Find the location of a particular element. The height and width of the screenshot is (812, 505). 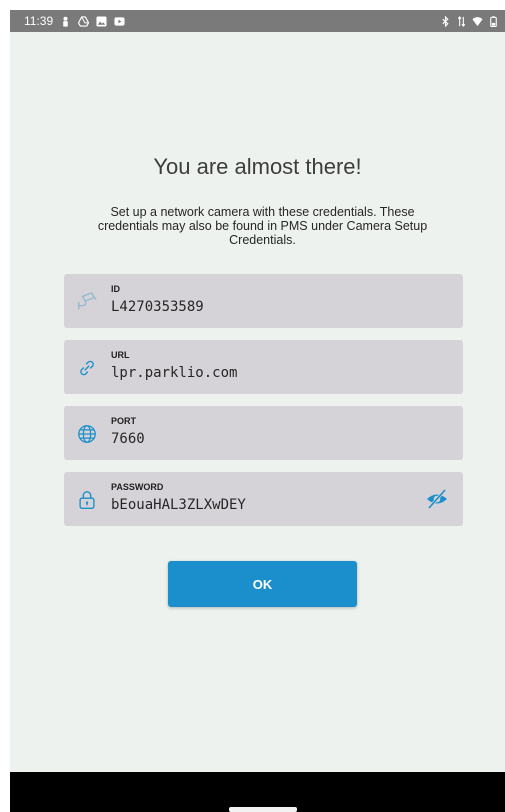

password-value: bEouaHAL3ZLXwDEY is located at coordinates (178, 505).